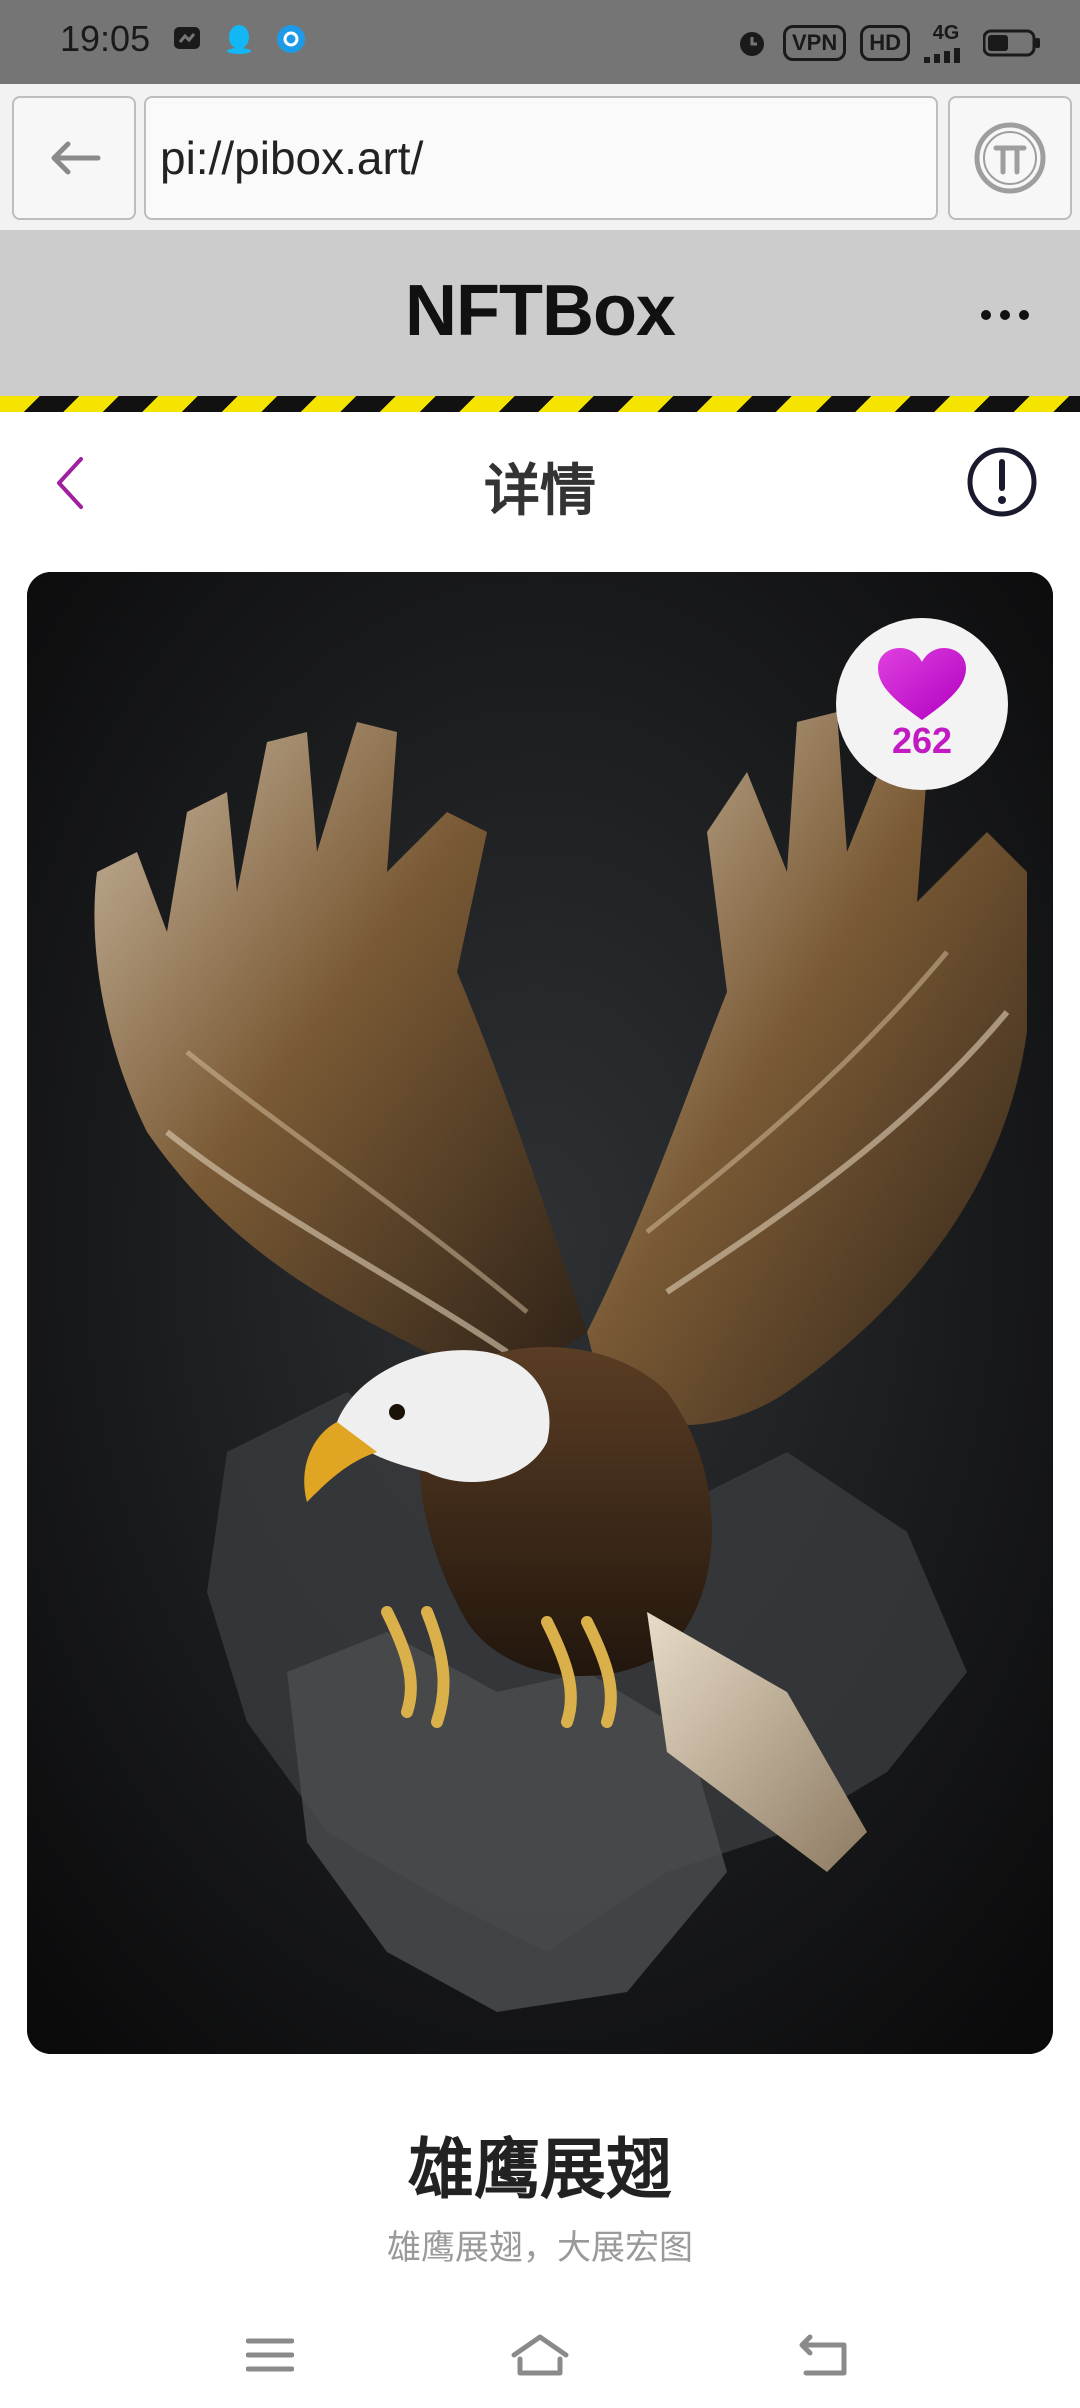 The image size is (1080, 2408). What do you see at coordinates (540, 404) in the screenshot?
I see `hazard-stripe-divider` at bounding box center [540, 404].